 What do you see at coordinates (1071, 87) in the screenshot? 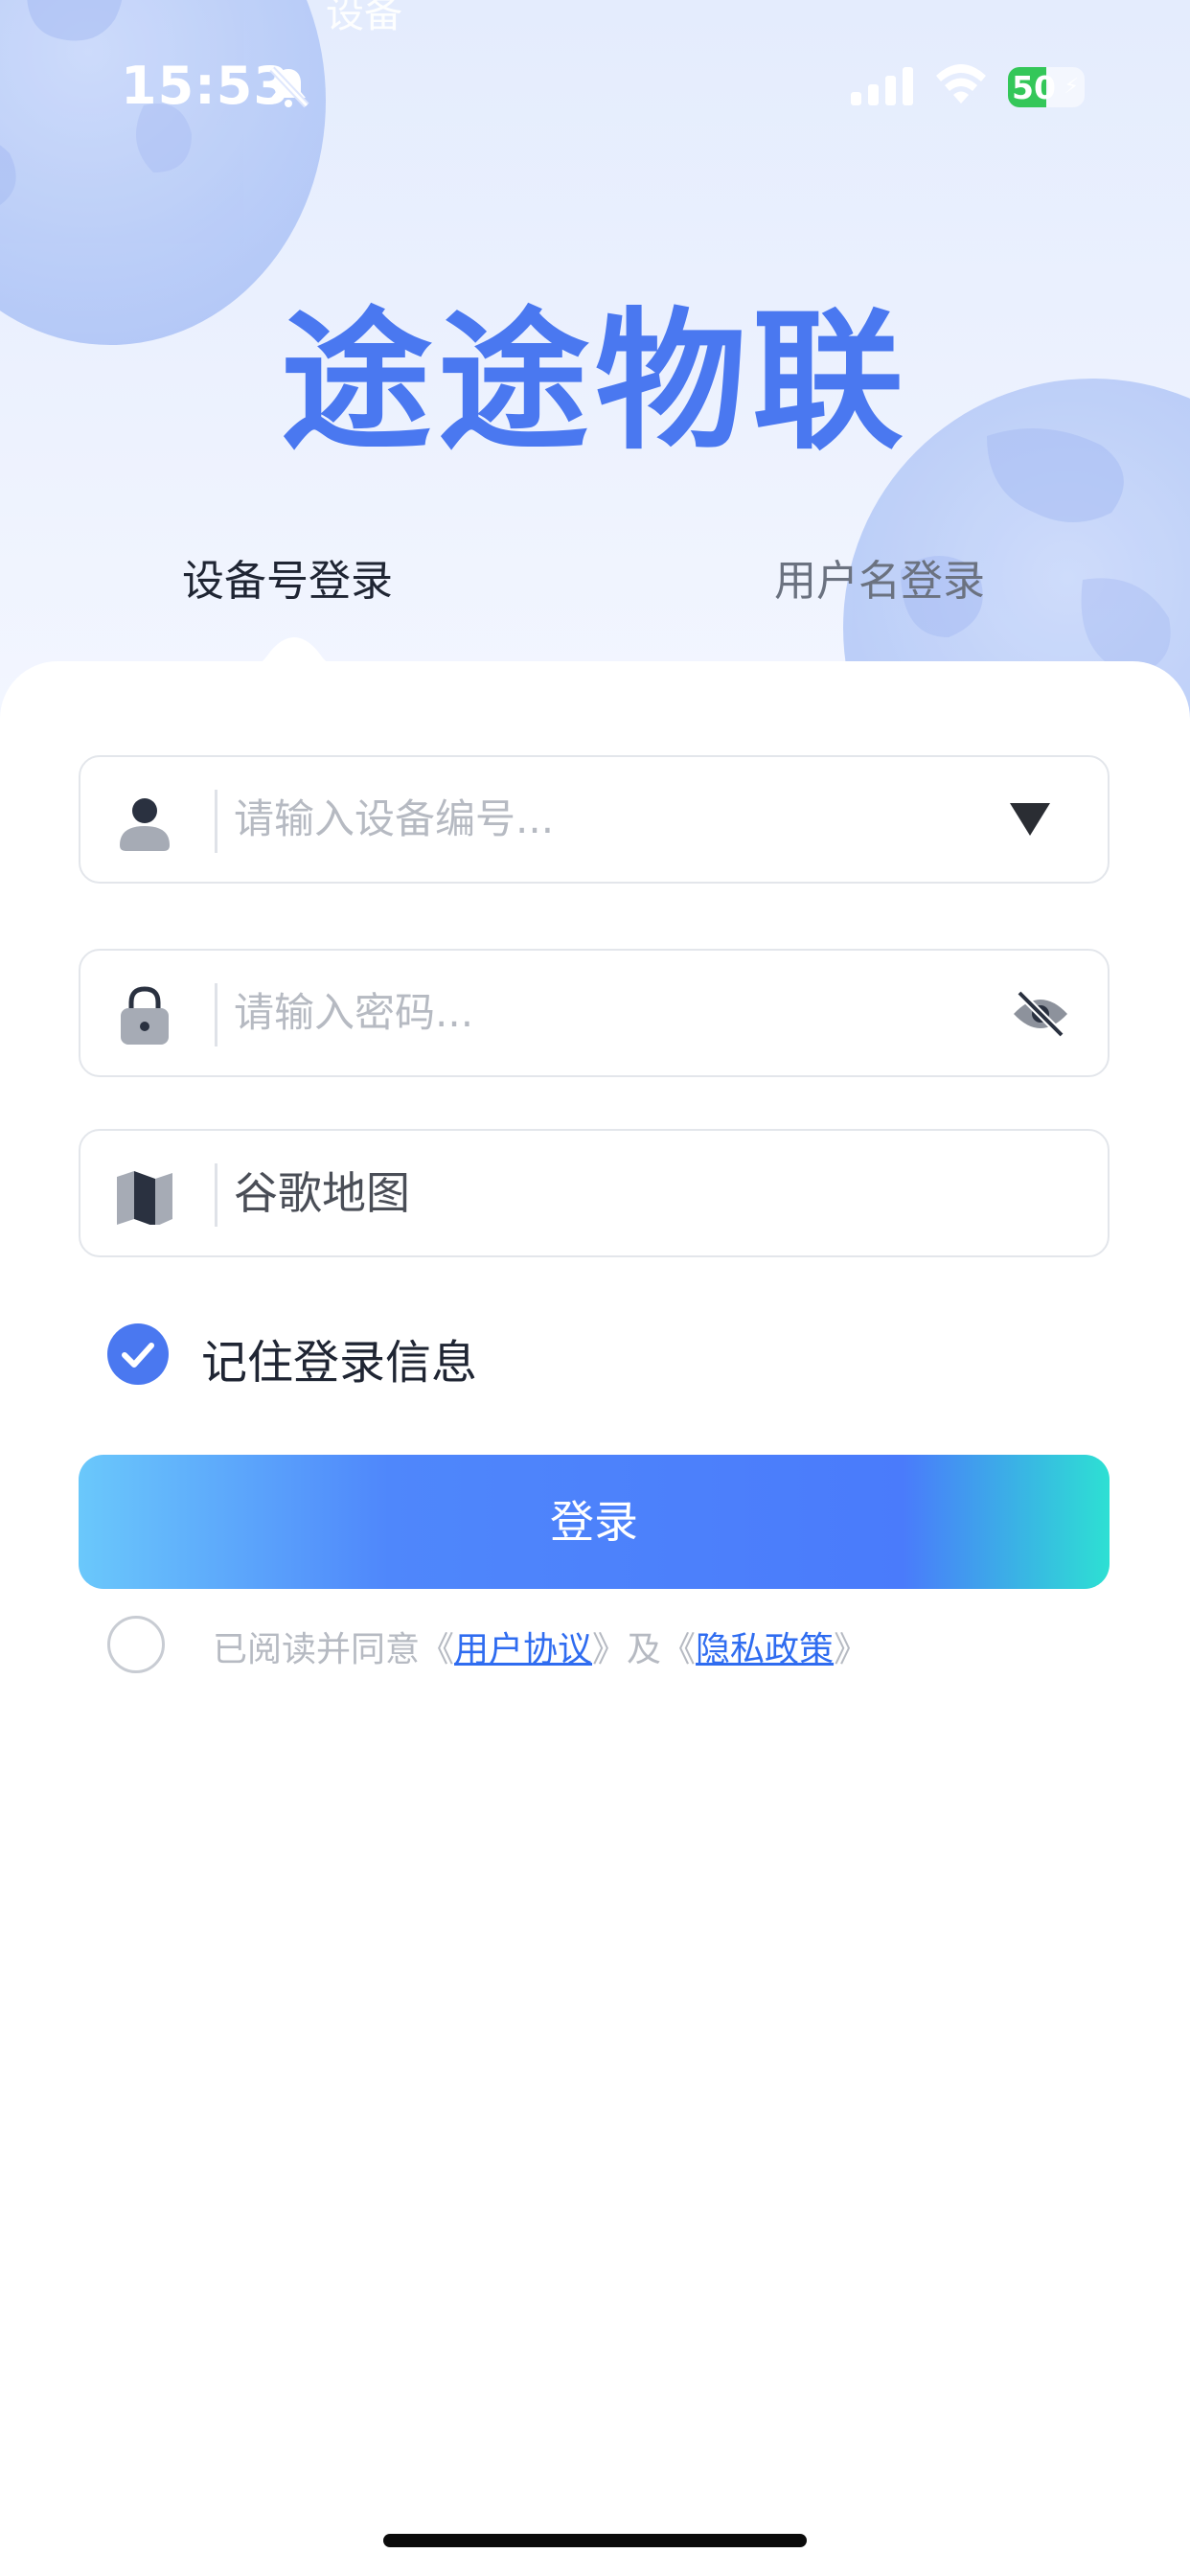
I see `charging-bolt-icon: ⚡` at bounding box center [1071, 87].